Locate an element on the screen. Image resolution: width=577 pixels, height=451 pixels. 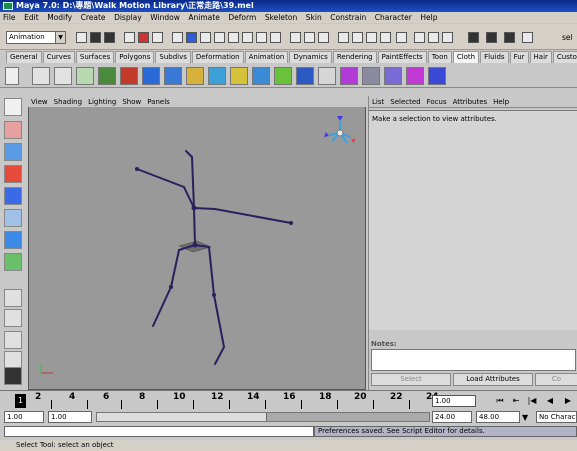
tab-dynamics: Dynamics is located at coordinates (310, 57).